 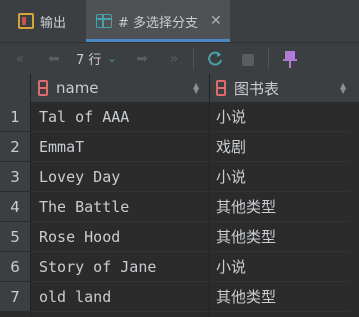 What do you see at coordinates (120, 177) in the screenshot?
I see `cell-name: Lovey Day` at bounding box center [120, 177].